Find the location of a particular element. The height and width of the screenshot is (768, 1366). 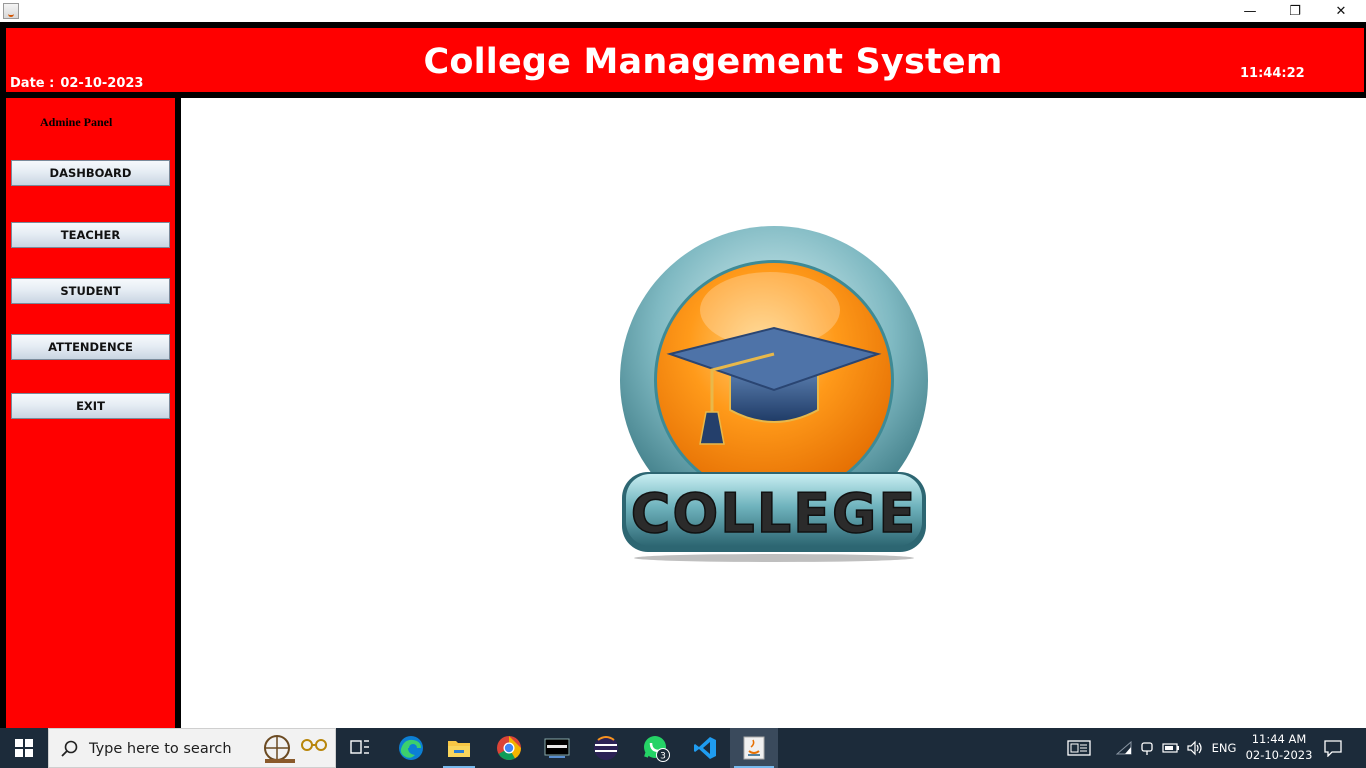

taskbar-eclipse is located at coordinates (606, 748).